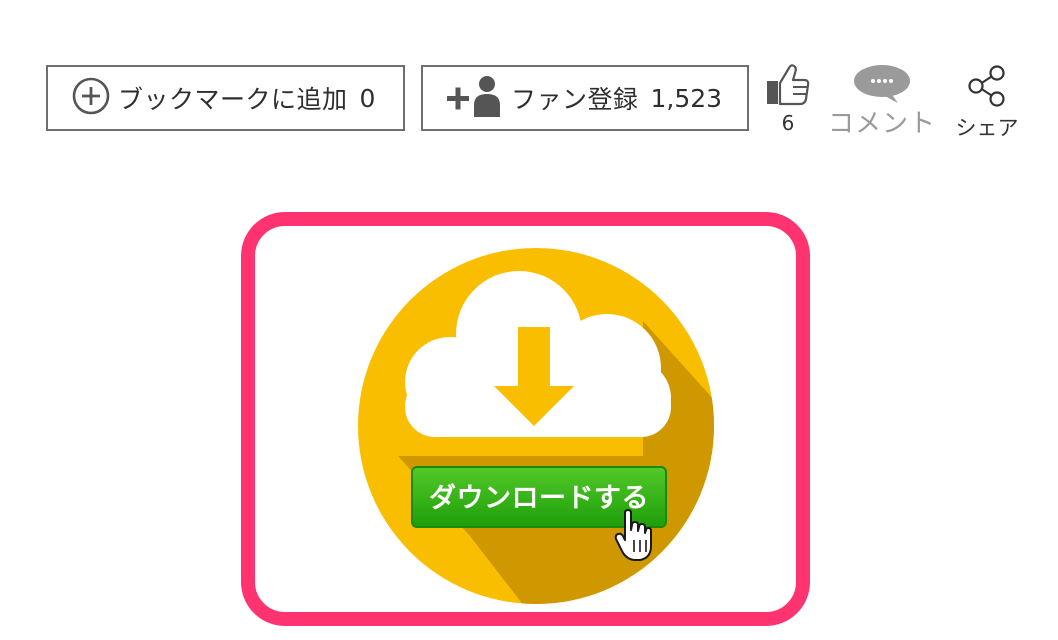 The width and height of the screenshot is (1058, 640). I want to click on share-icon, so click(987, 88).